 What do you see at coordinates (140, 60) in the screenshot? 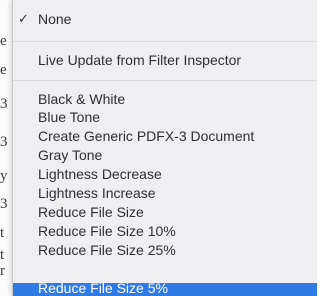
I see `menu-item-label: Live Update from Filter Inspector` at bounding box center [140, 60].